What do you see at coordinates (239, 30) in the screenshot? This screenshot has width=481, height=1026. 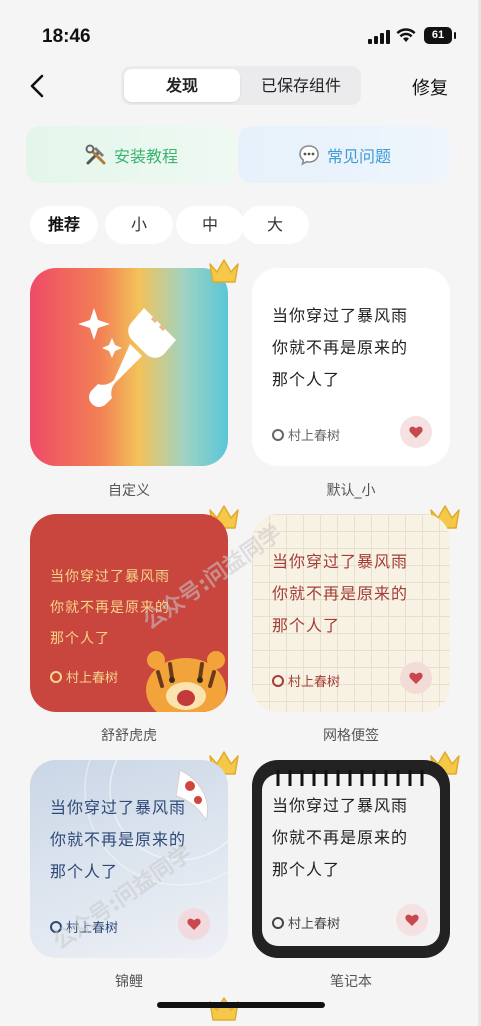 I see `status-bar: 18:46 61` at bounding box center [239, 30].